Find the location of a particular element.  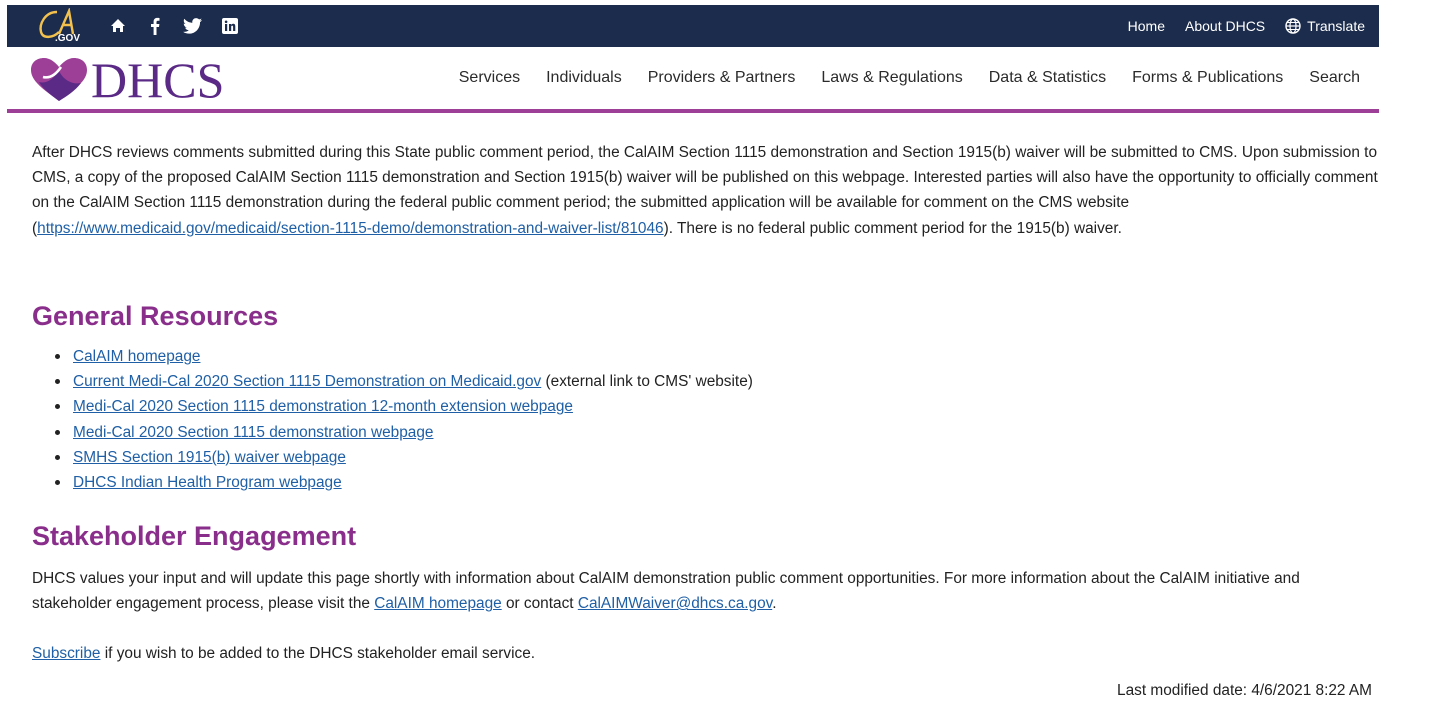

linkedin-icon is located at coordinates (230, 26).